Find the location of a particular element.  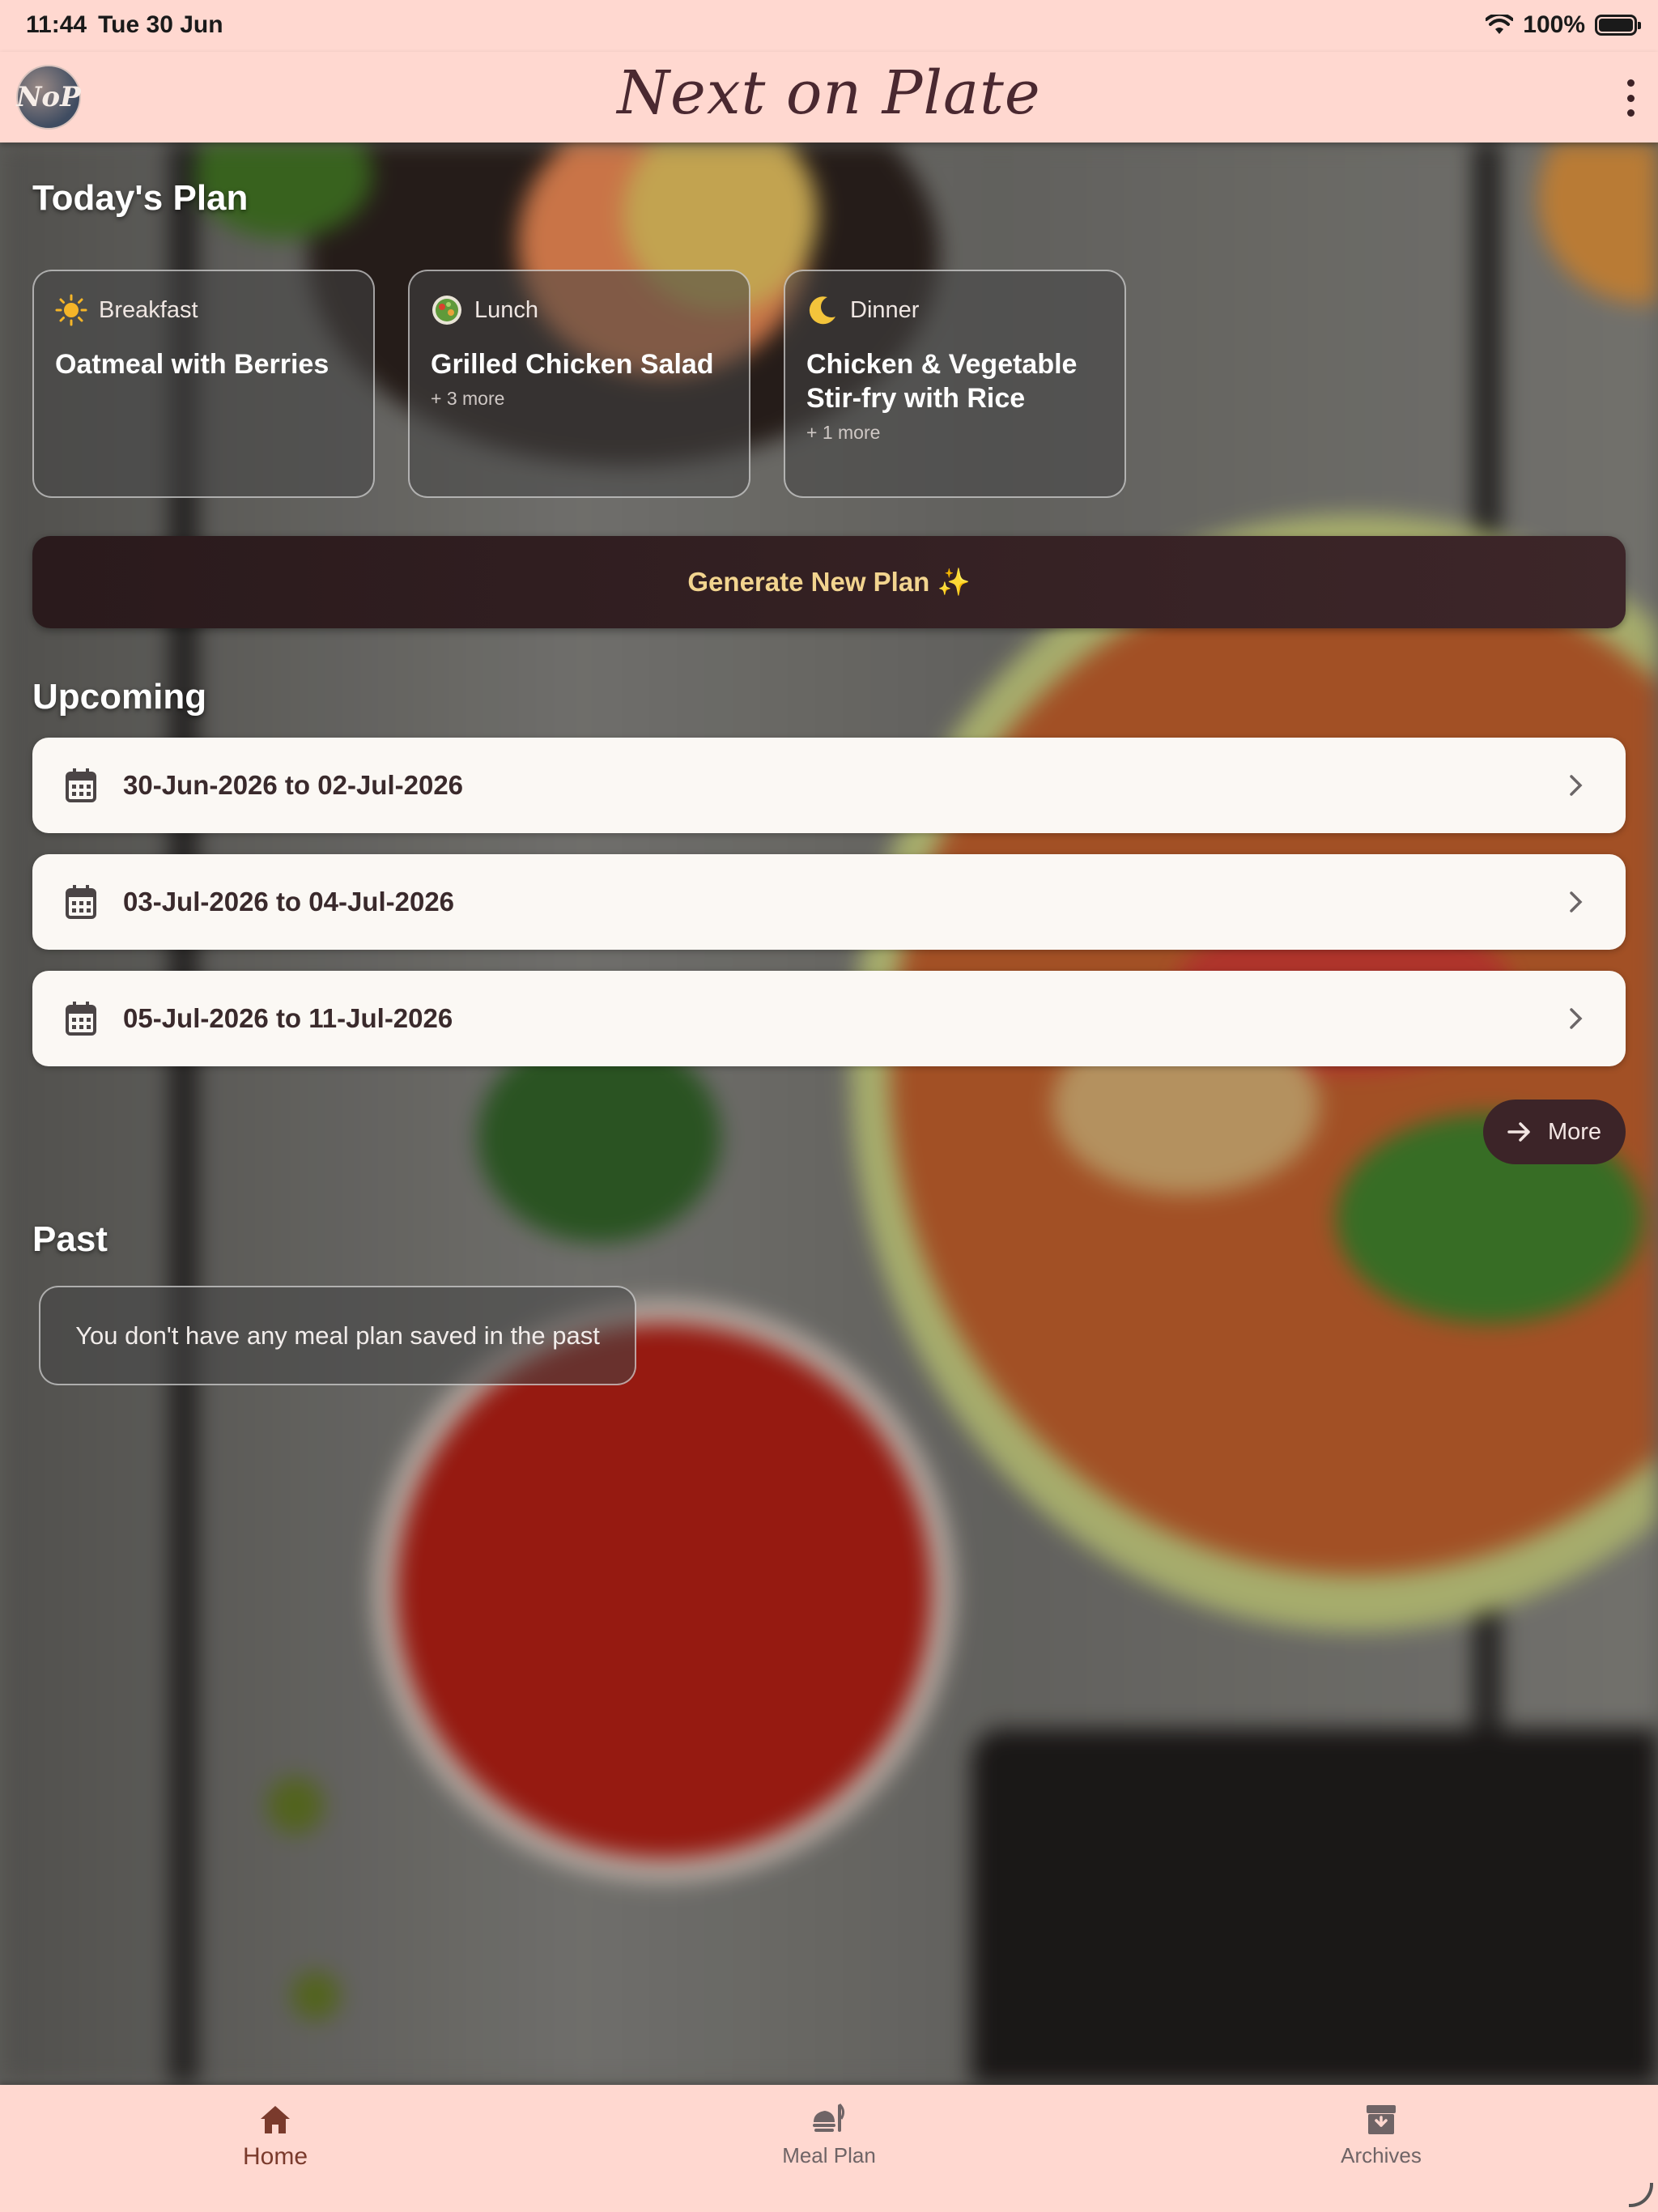

meal-label: Dinner is located at coordinates (885, 310).